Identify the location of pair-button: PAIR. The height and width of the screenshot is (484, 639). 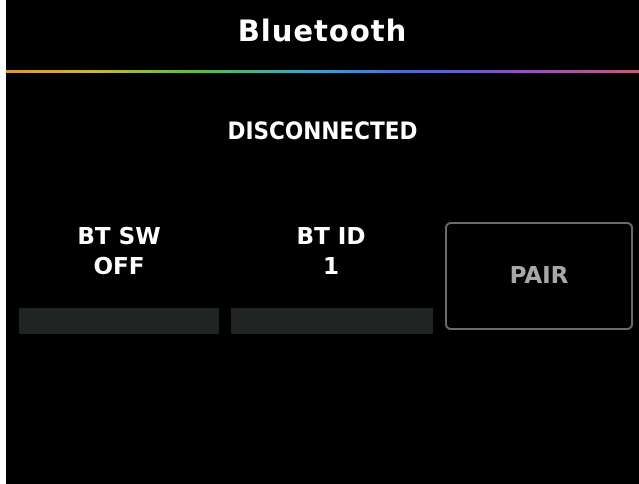
(539, 276).